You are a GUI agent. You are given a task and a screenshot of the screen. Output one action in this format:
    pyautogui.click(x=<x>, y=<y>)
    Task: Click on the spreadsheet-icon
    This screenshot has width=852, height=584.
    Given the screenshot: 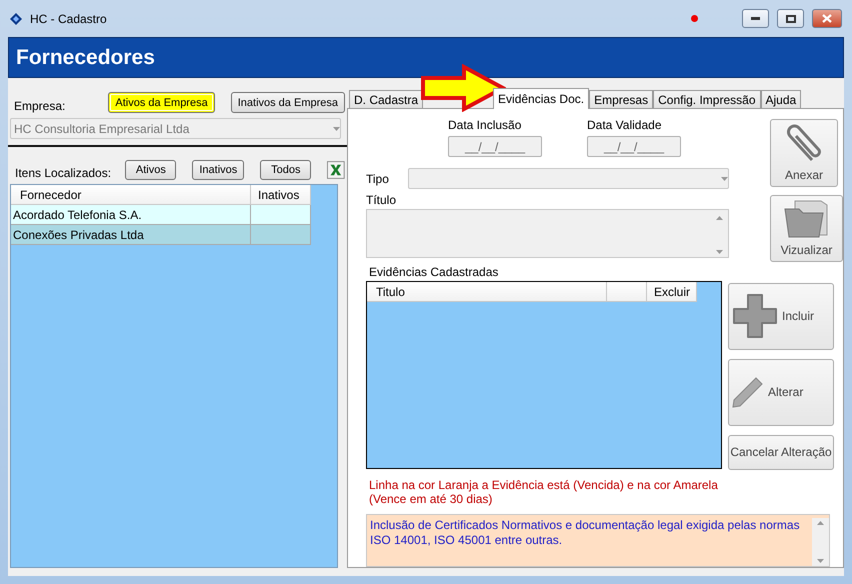 What is the action you would take?
    pyautogui.click(x=336, y=170)
    